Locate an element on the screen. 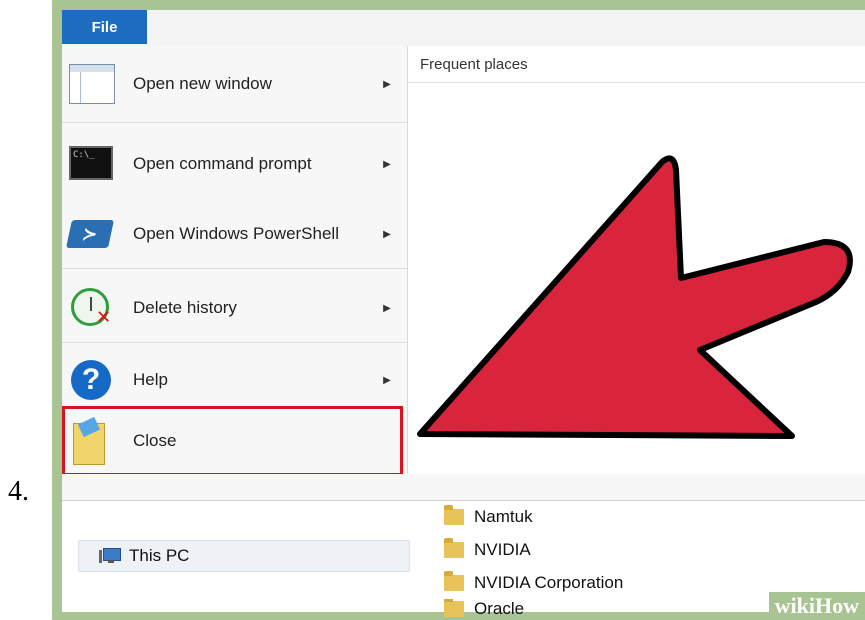 Image resolution: width=865 pixels, height=620 pixels. wikihow-watermark: wikiHow is located at coordinates (816, 606).